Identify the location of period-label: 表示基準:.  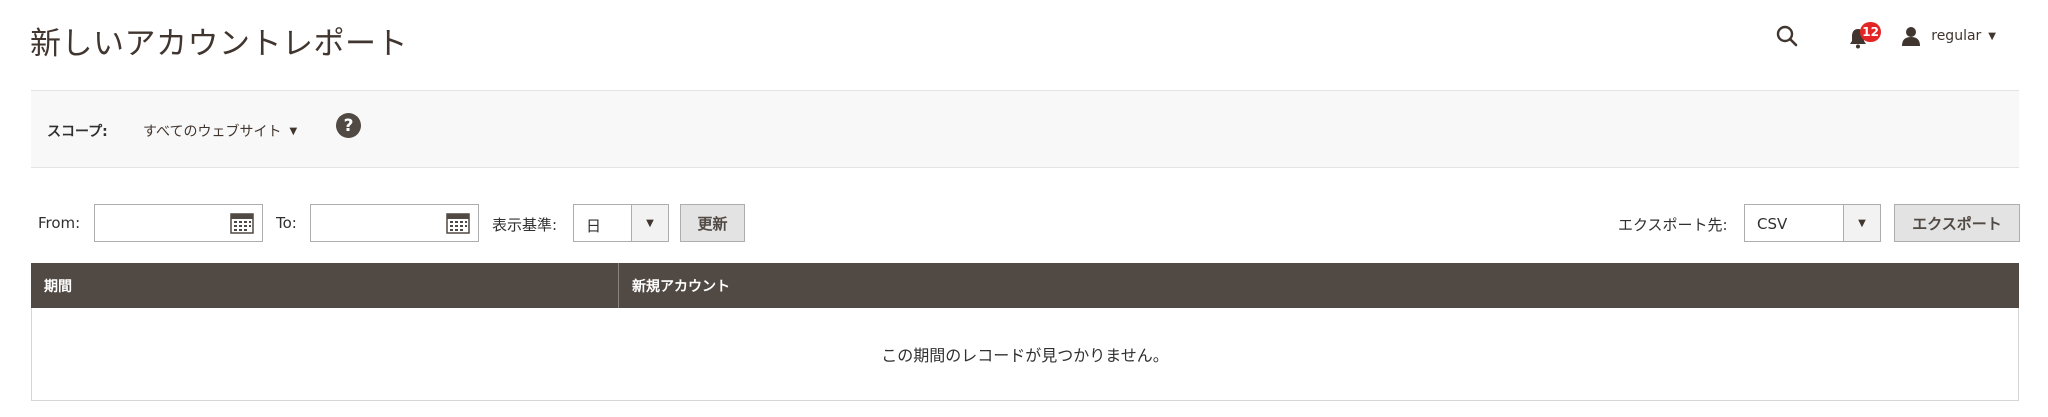
(525, 225).